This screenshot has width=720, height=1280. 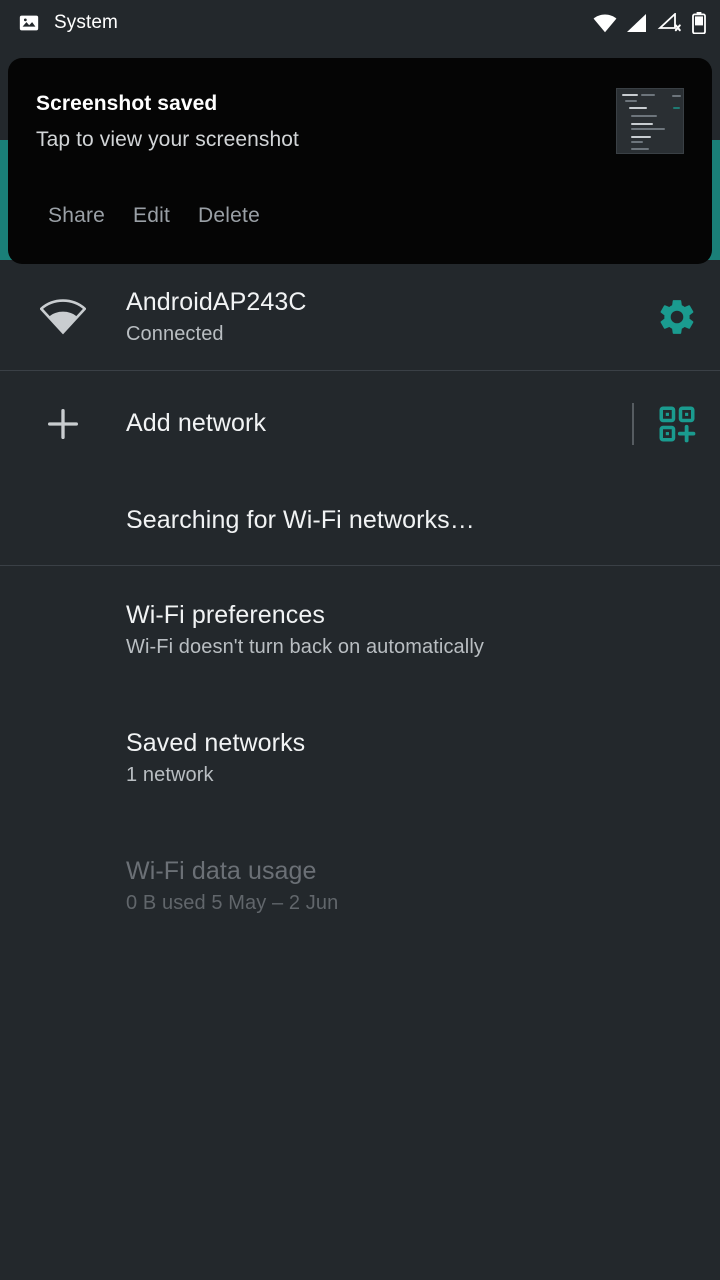 I want to click on saved-networks-title: Saved networks, so click(x=216, y=742).